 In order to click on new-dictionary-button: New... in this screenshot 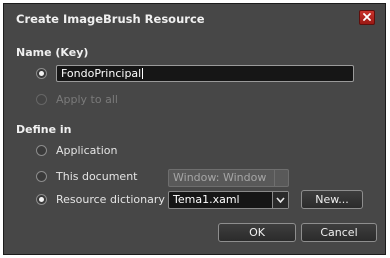, I will do `click(332, 199)`.